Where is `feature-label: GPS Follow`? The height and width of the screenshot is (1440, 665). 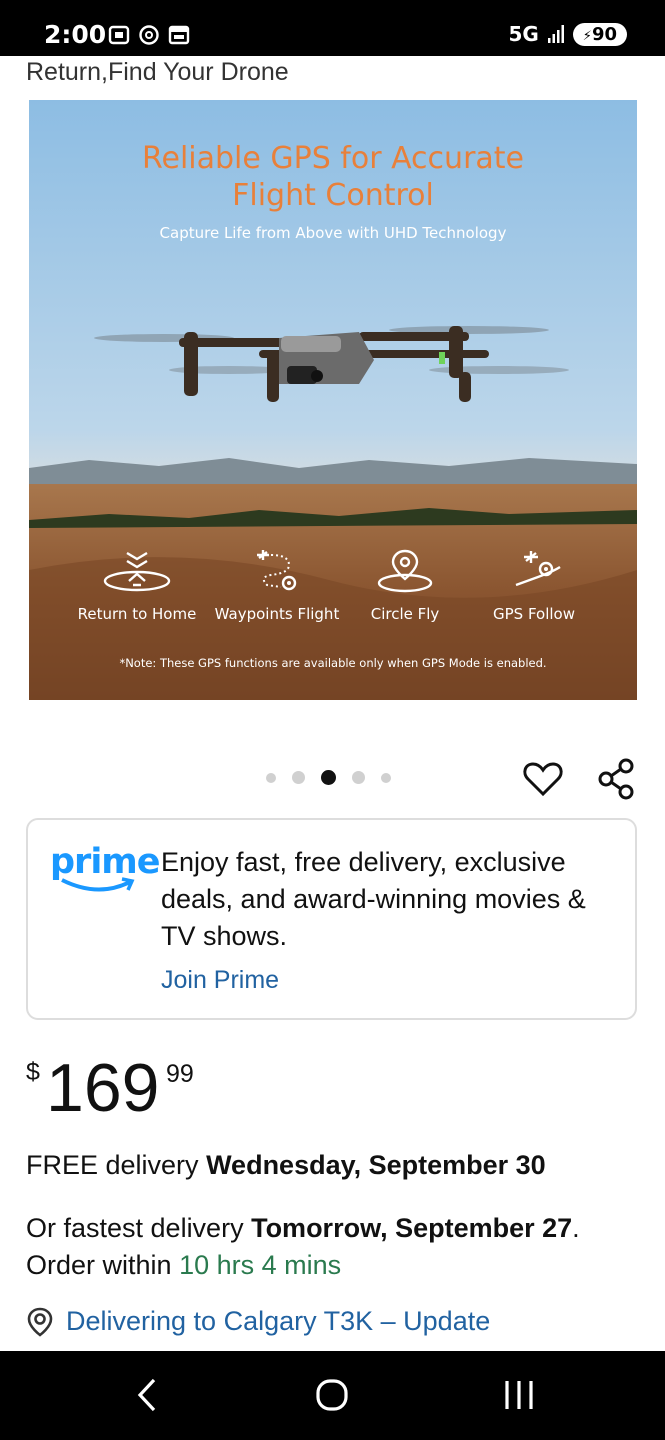
feature-label: GPS Follow is located at coordinates (533, 614).